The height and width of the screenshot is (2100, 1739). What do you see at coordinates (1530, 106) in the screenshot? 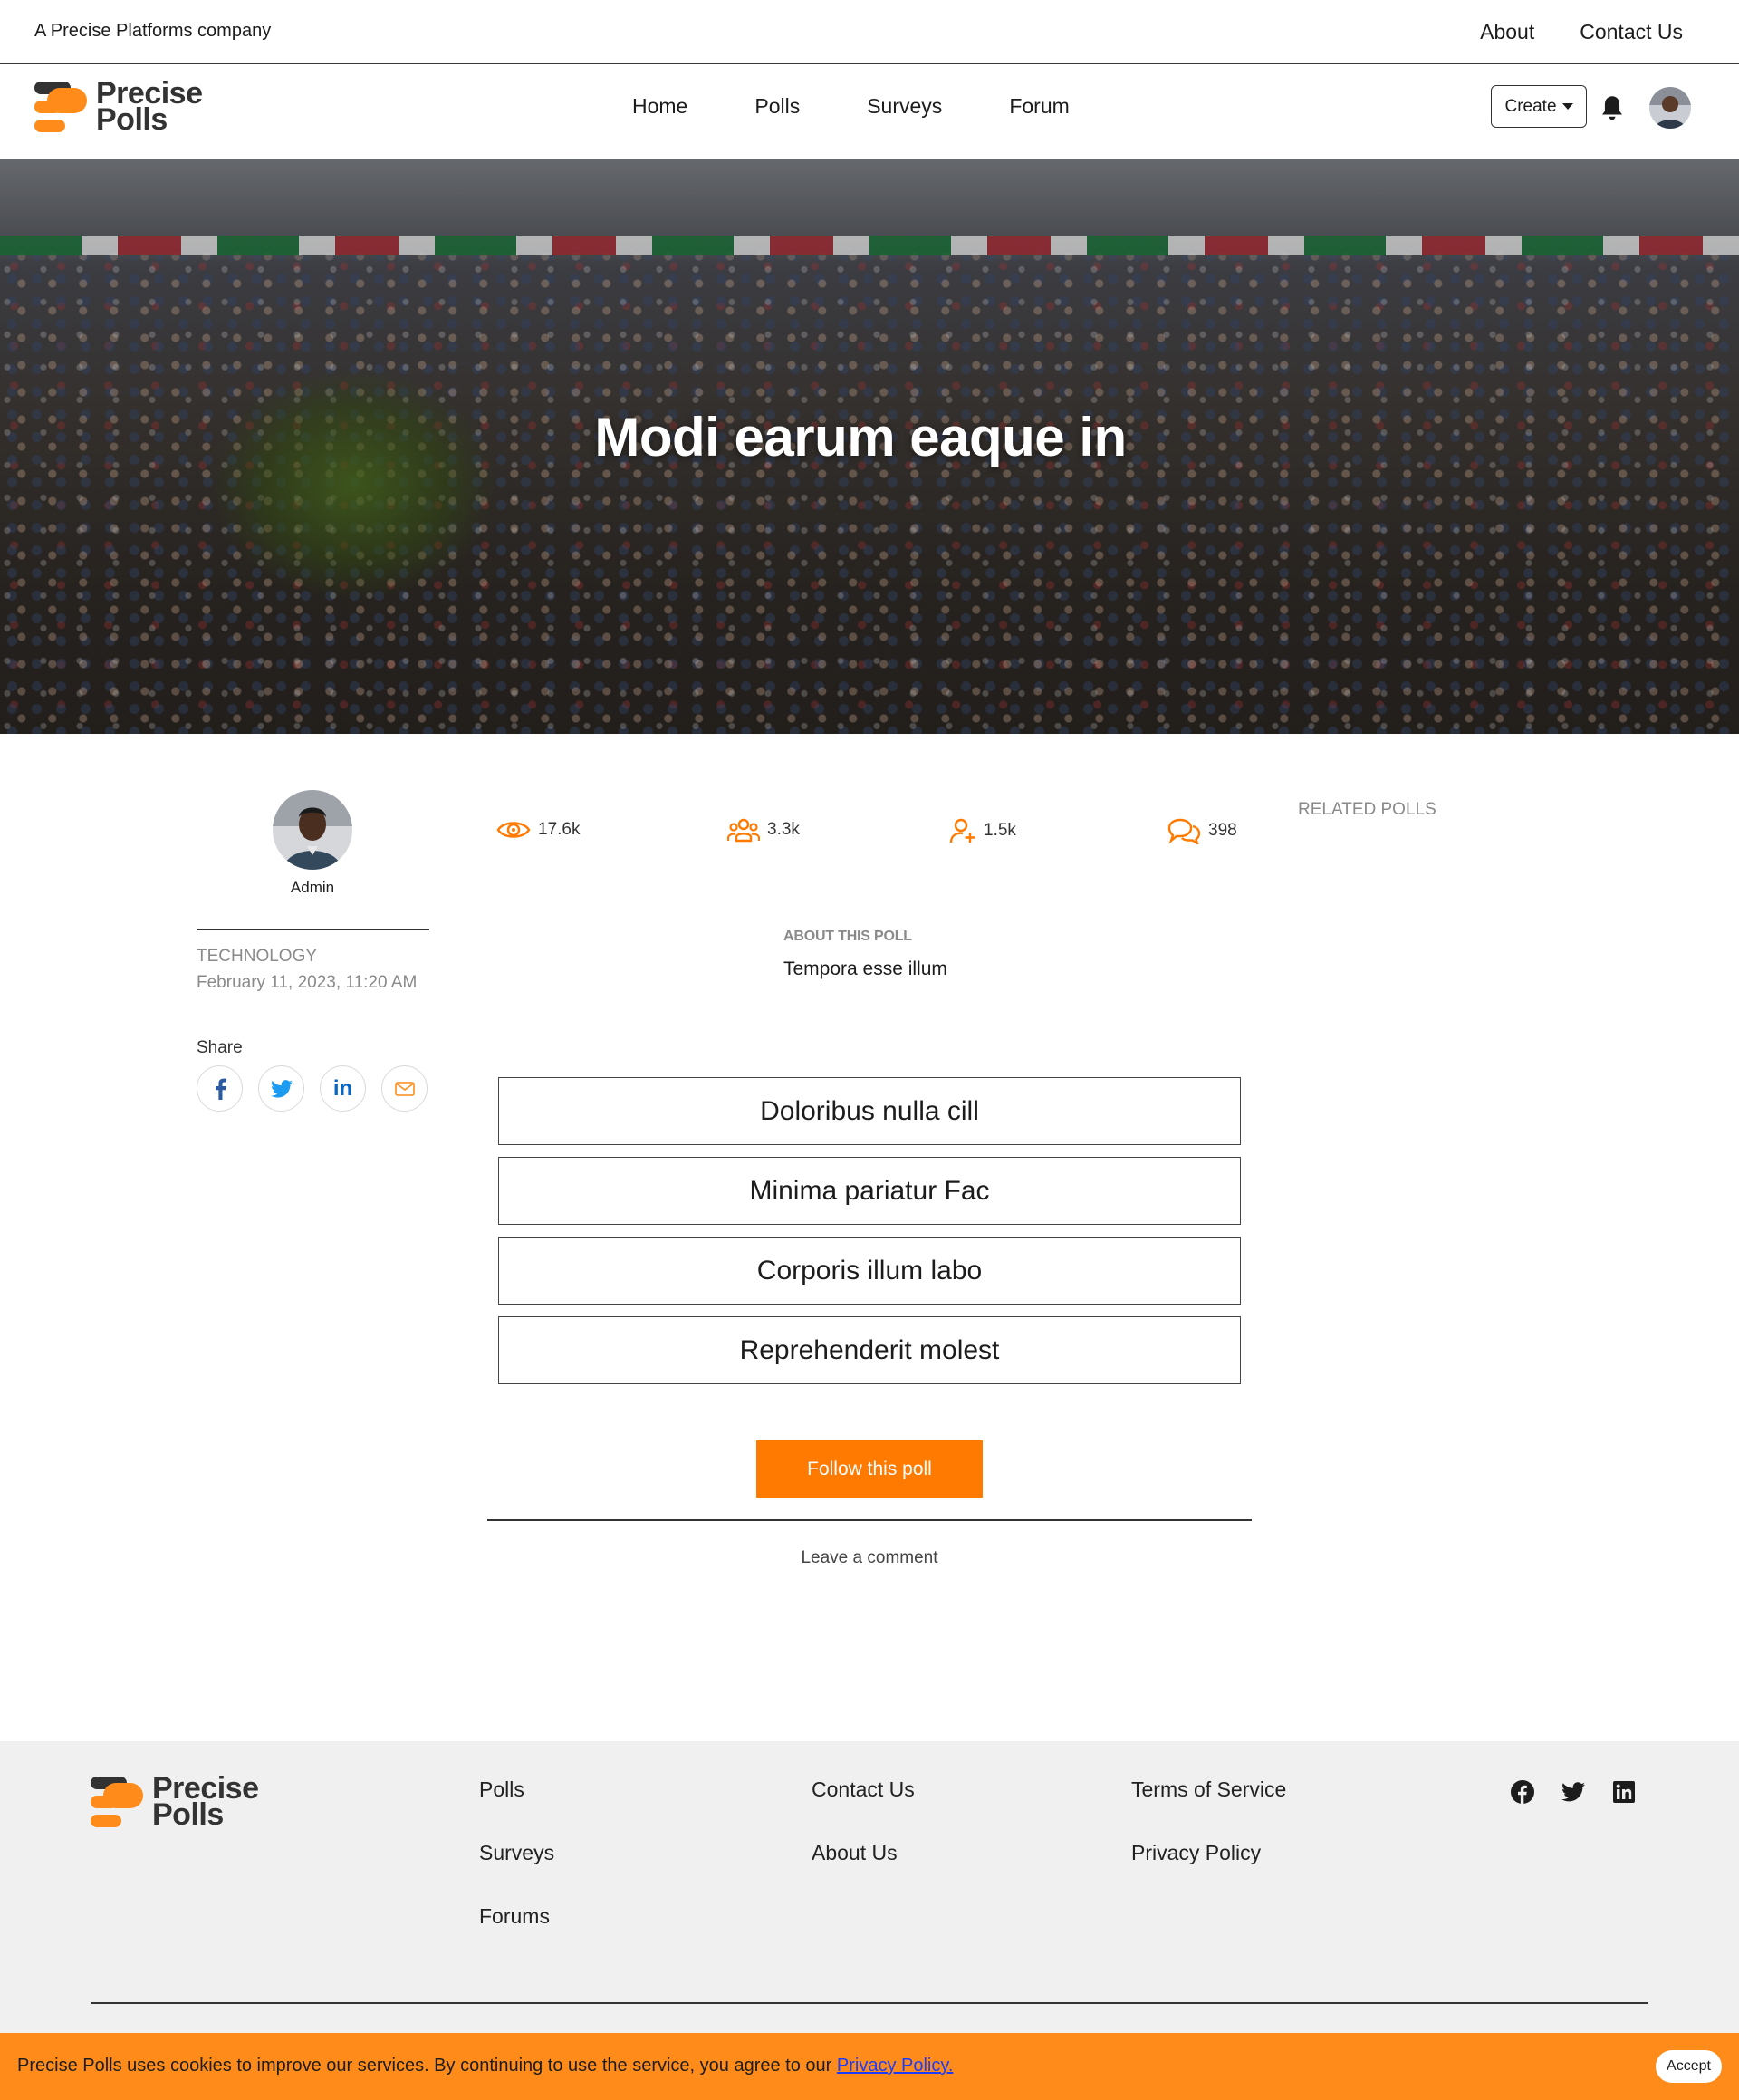
I see `create-label: Create` at bounding box center [1530, 106].